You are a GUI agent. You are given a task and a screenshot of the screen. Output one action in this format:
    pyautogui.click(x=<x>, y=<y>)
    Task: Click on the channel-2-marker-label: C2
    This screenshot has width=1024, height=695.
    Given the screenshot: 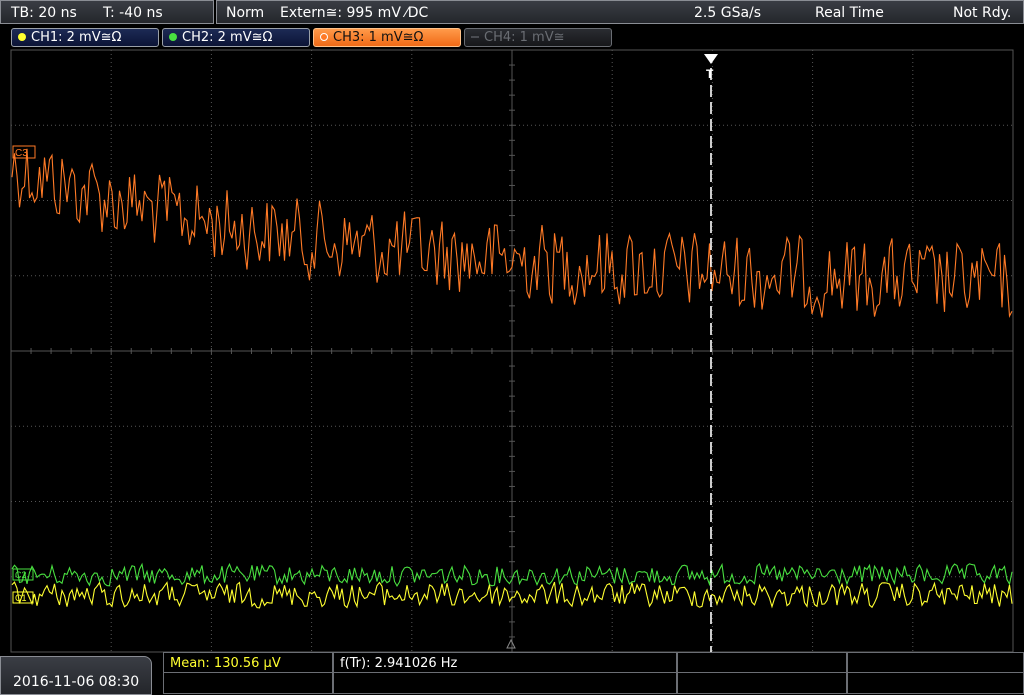 What is the action you would take?
    pyautogui.click(x=21, y=575)
    